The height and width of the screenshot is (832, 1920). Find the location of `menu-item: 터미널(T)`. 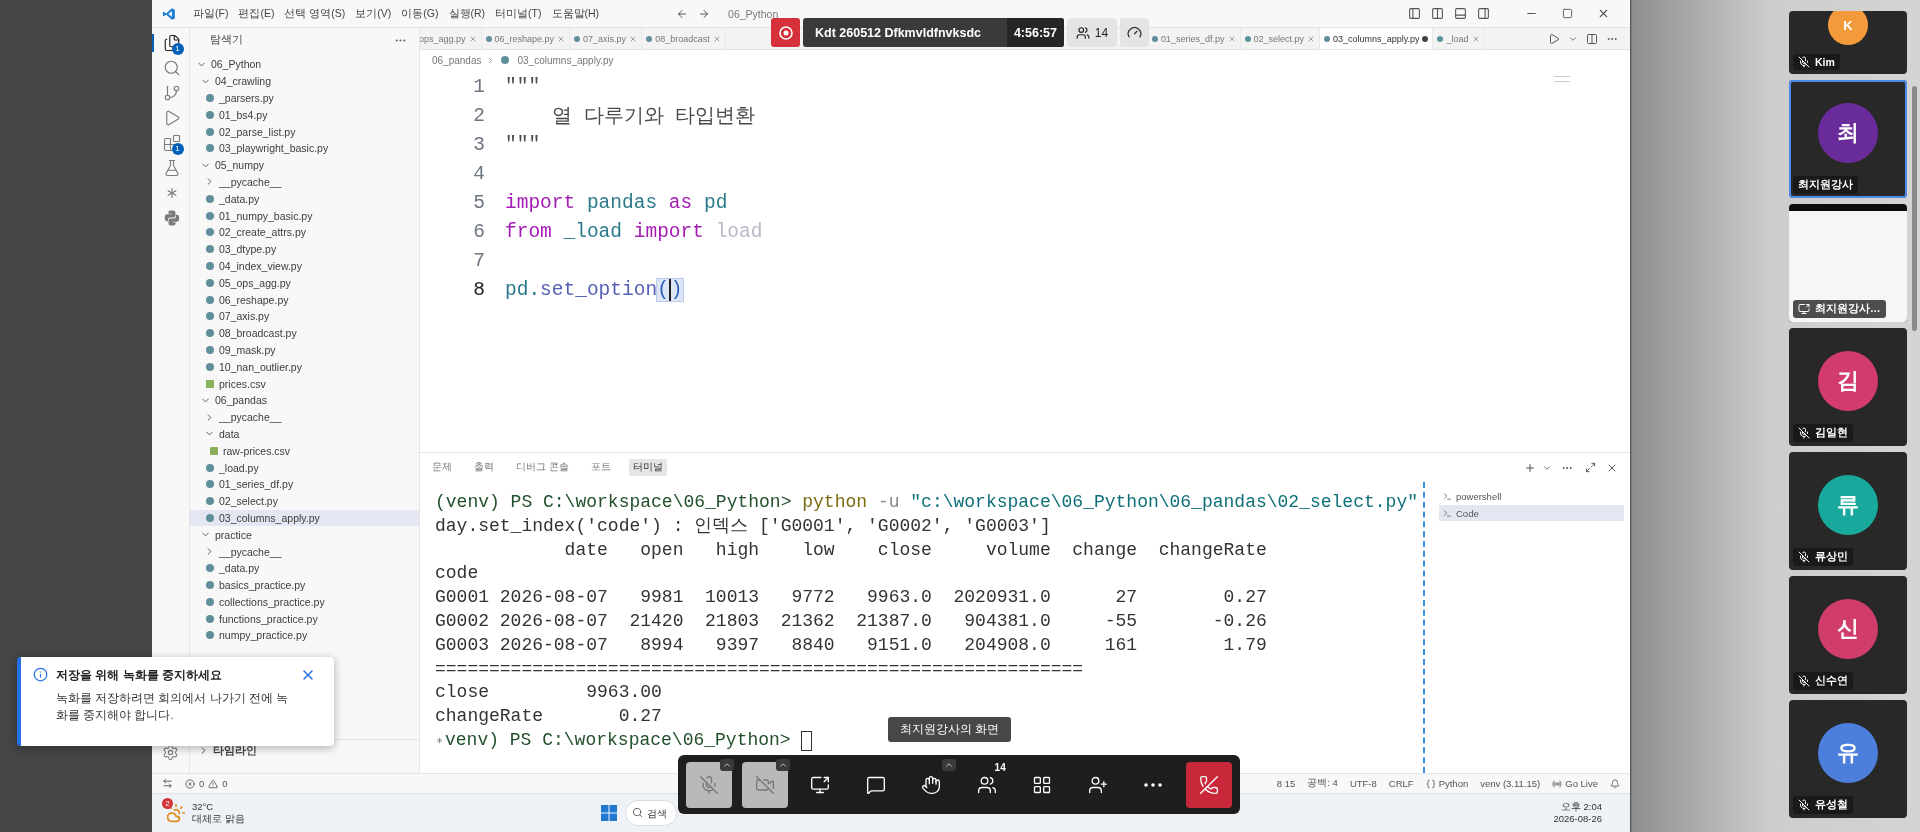

menu-item: 터미널(T) is located at coordinates (518, 13).